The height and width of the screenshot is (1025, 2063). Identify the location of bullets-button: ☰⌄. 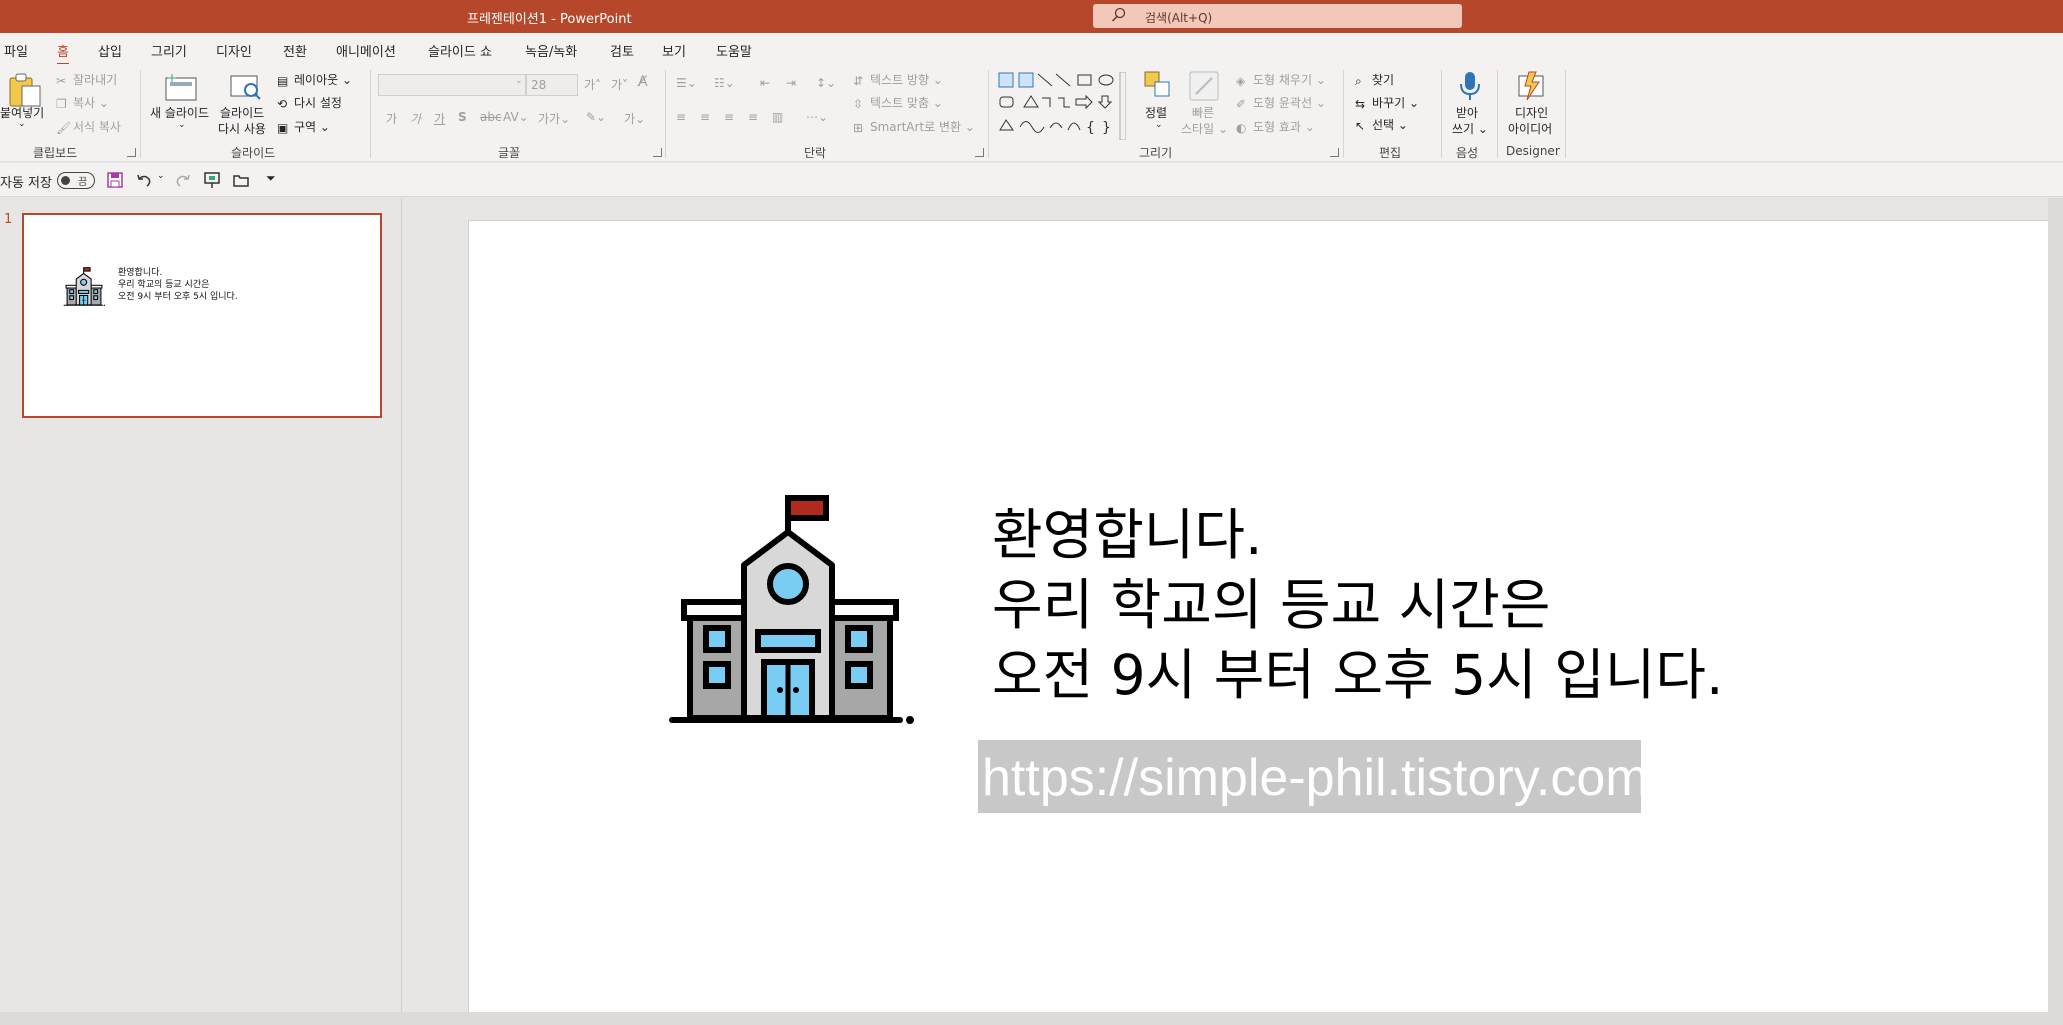
(686, 83).